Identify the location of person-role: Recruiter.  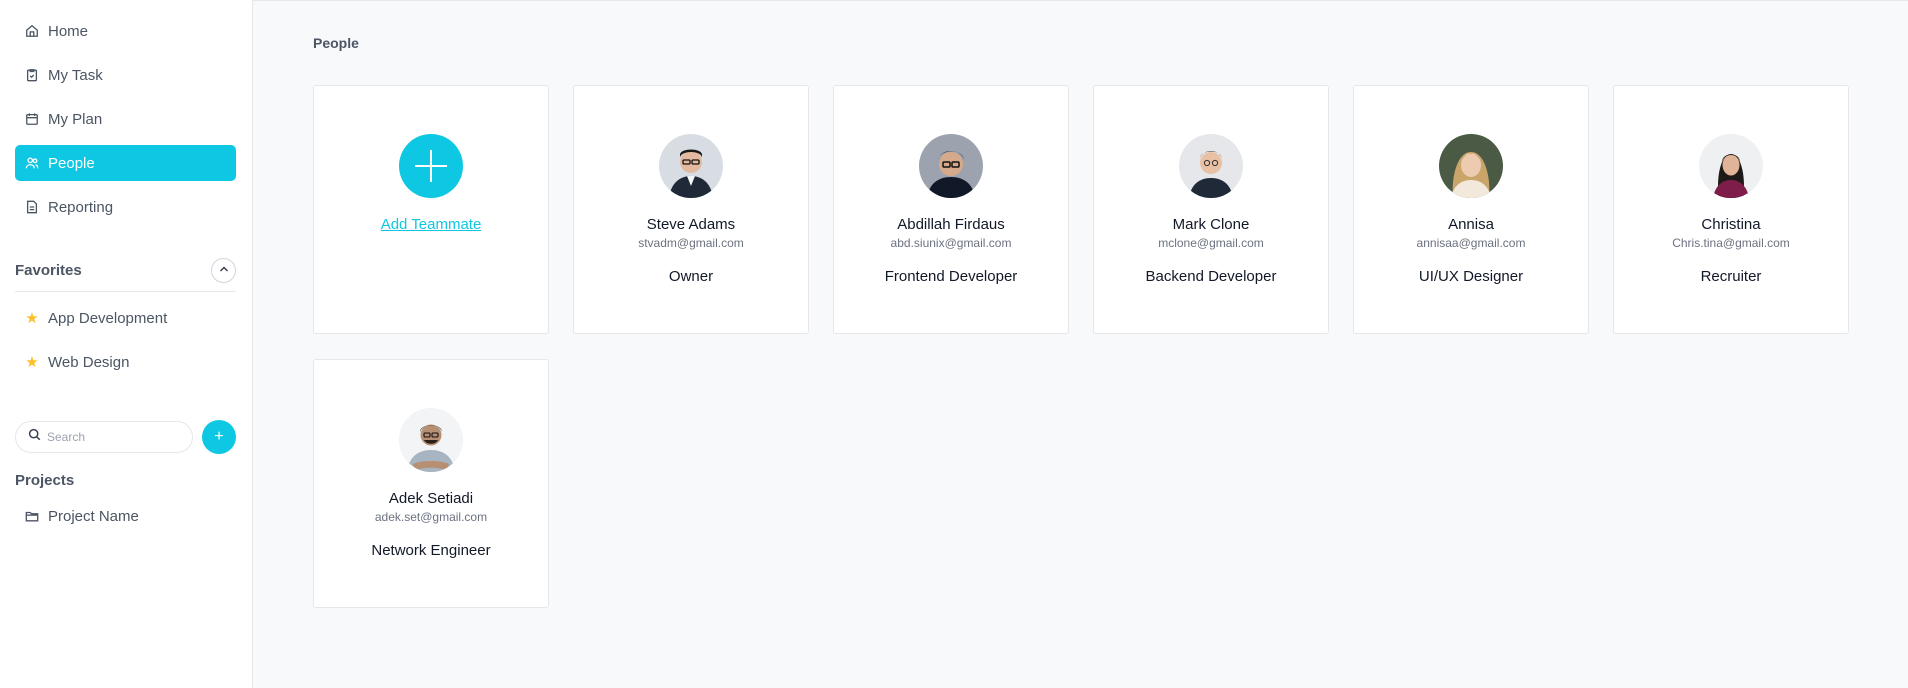
(1731, 276).